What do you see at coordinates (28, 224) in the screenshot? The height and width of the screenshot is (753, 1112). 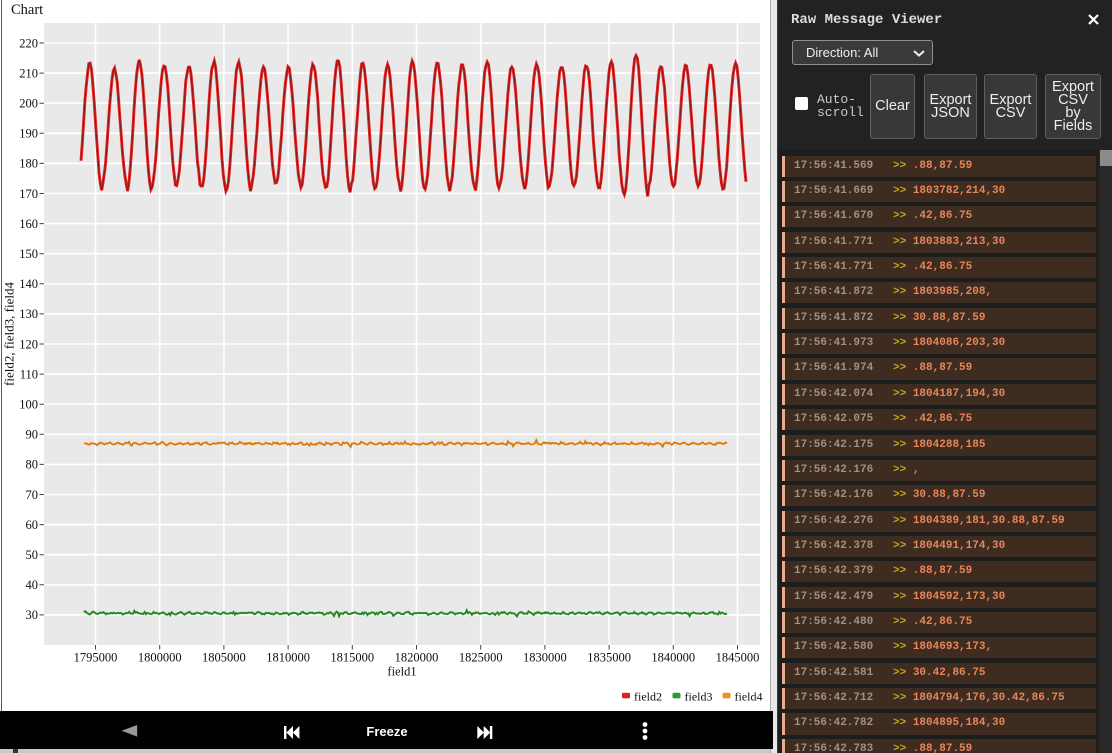 I see `svg-text: 160` at bounding box center [28, 224].